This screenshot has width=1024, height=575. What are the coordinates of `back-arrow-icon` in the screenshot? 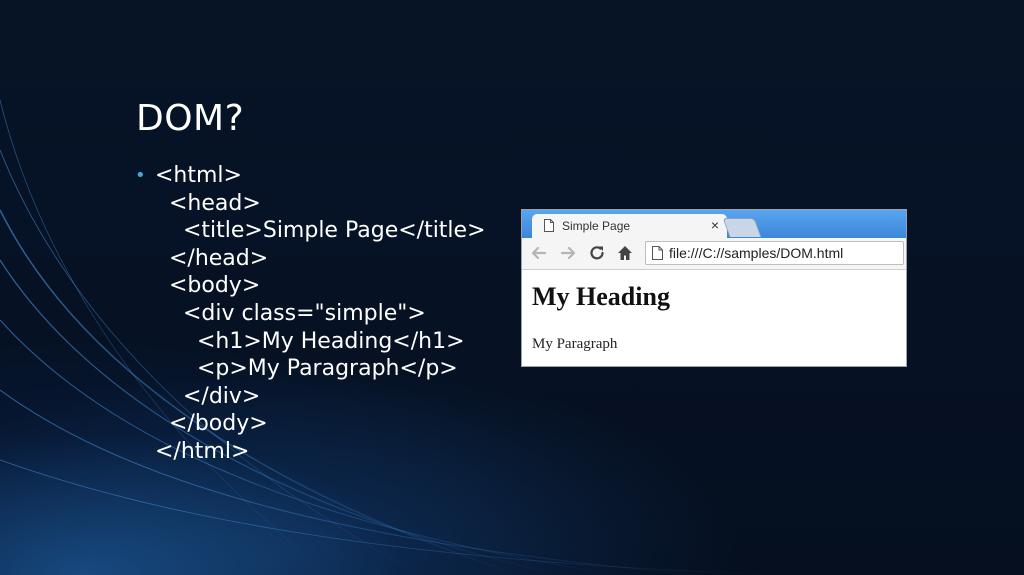 It's located at (539, 253).